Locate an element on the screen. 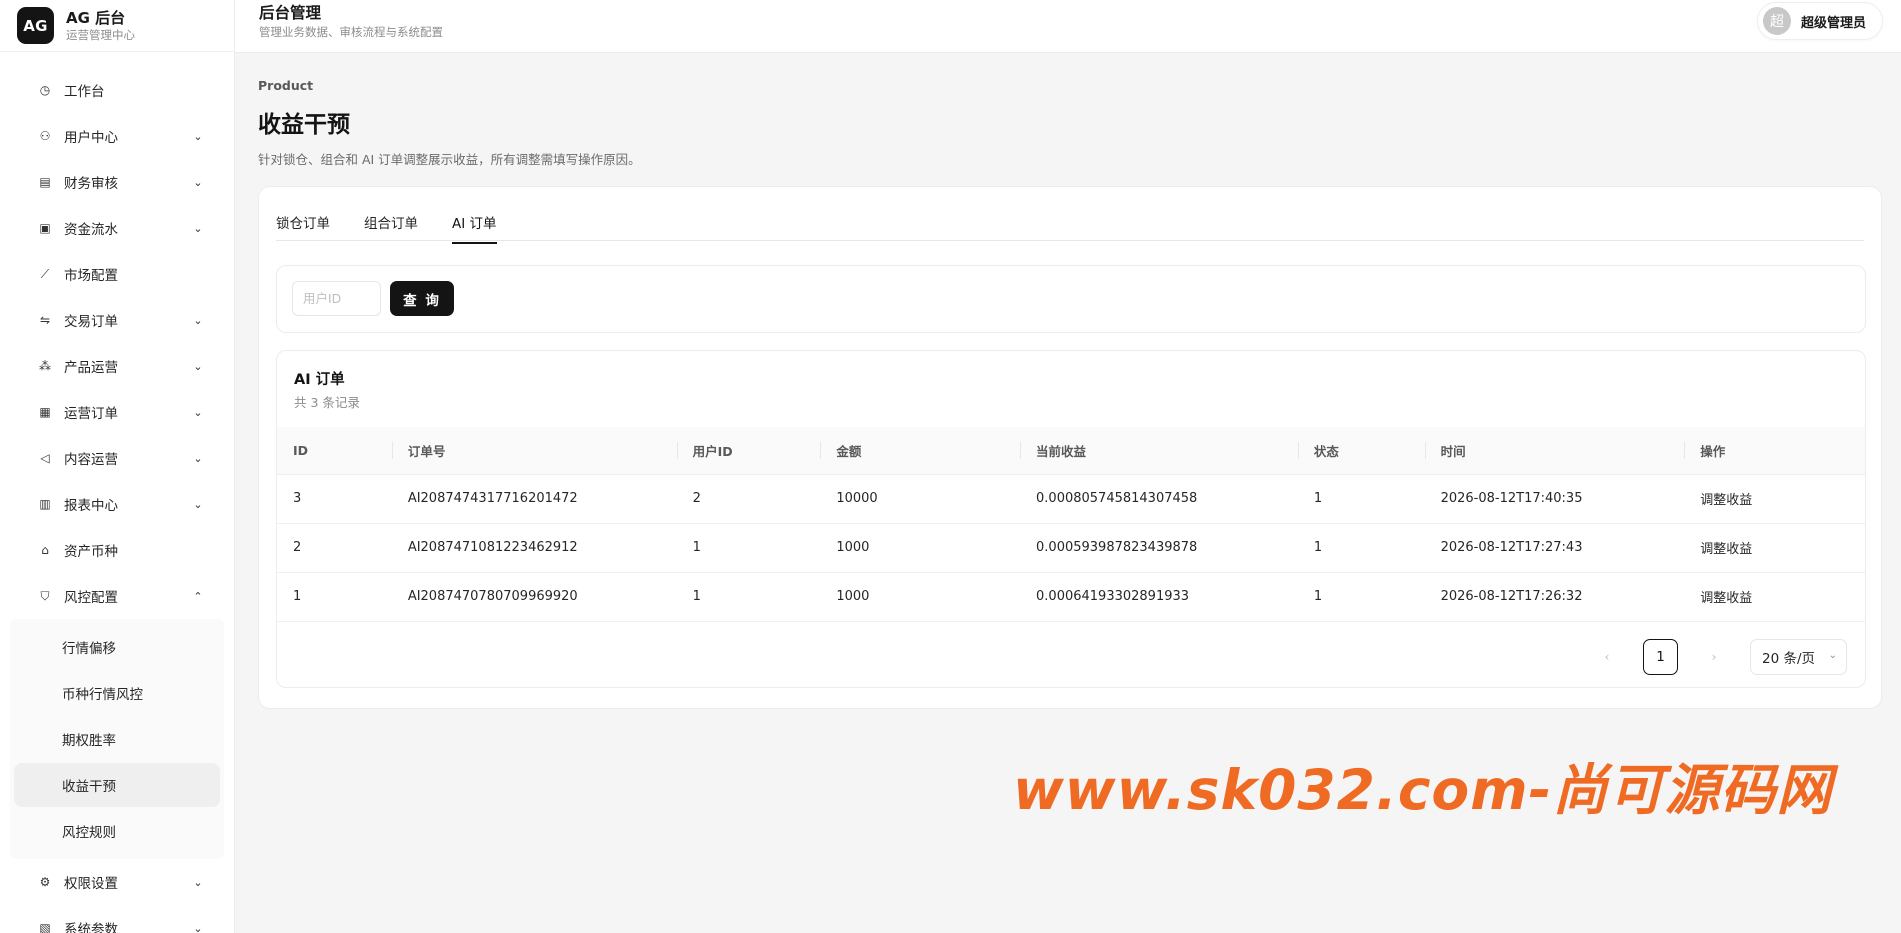  cell-id: 2 is located at coordinates (334, 548).